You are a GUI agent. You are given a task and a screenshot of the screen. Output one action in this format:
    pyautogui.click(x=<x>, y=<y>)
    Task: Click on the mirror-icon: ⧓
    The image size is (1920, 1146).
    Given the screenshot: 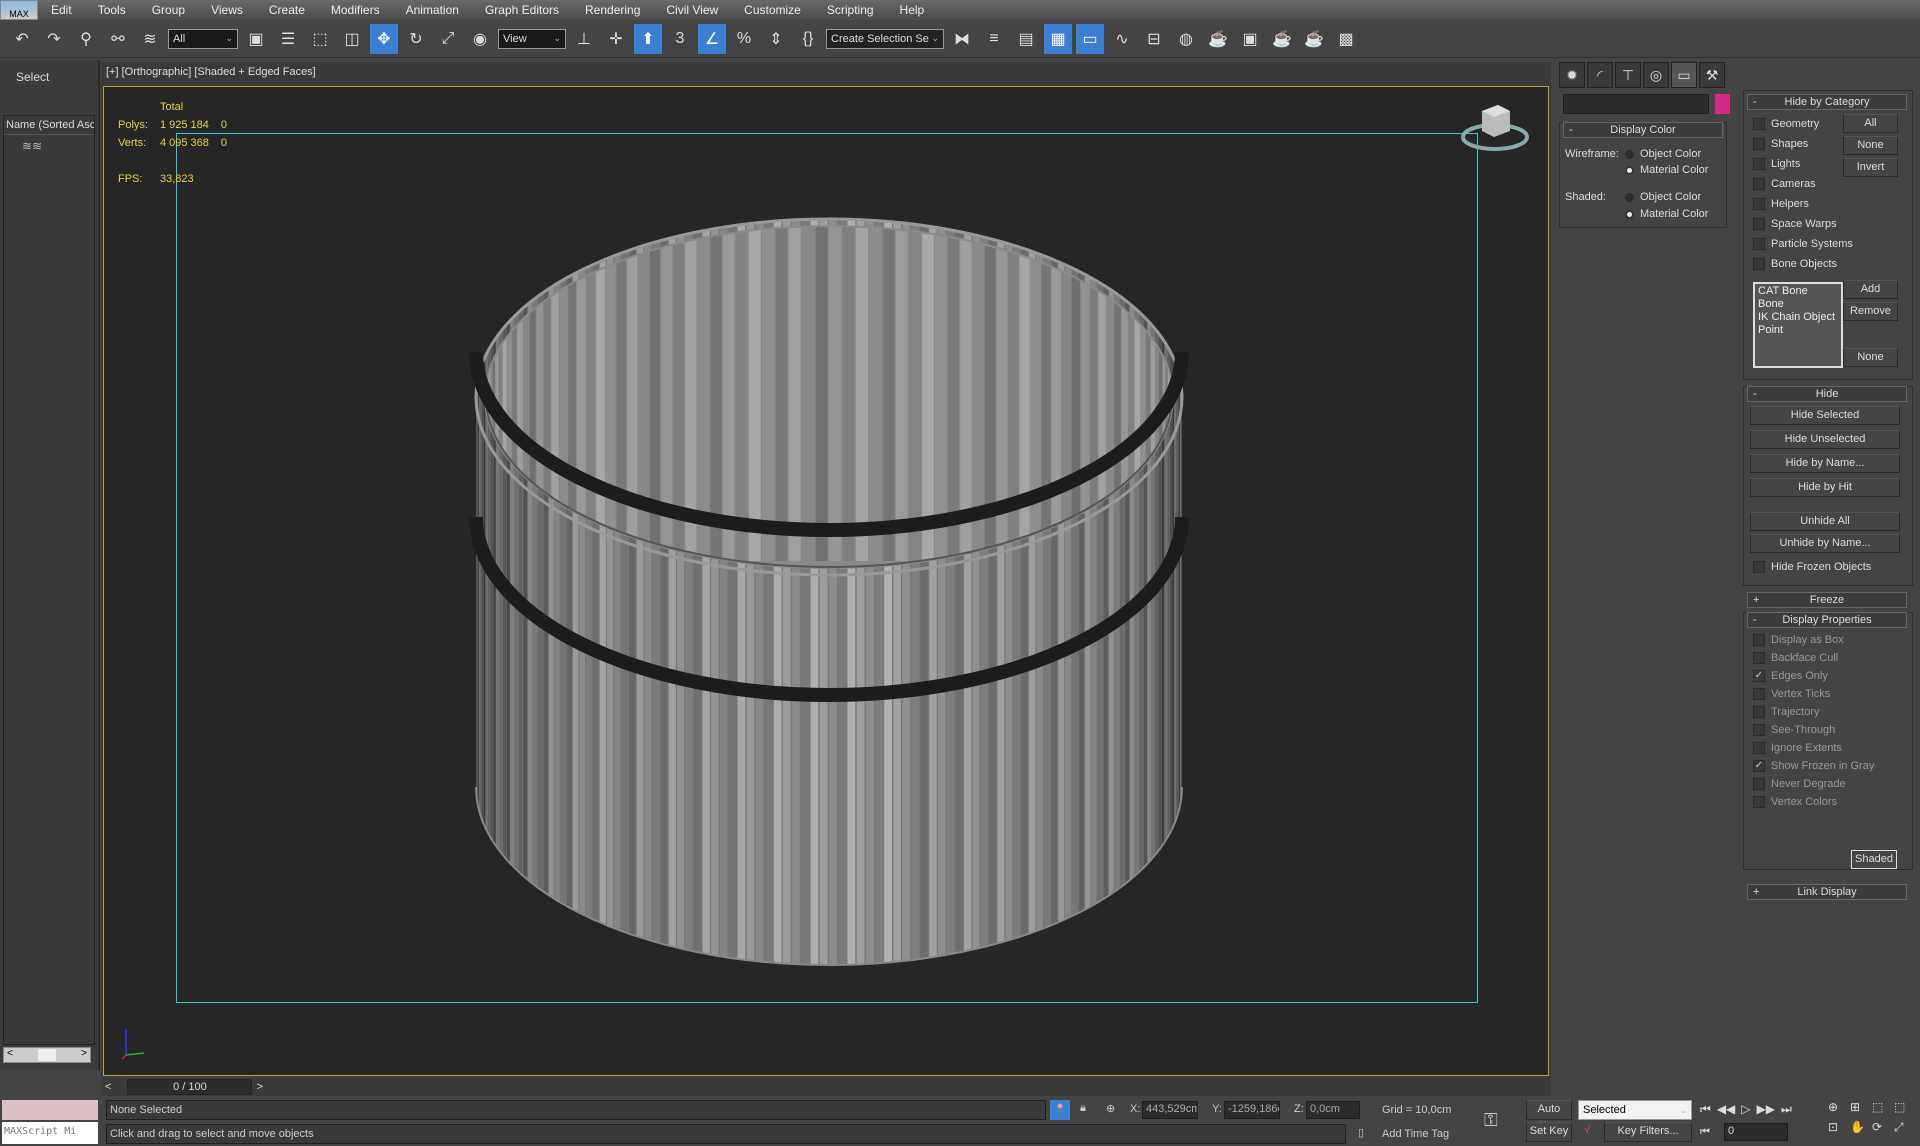 What is the action you would take?
    pyautogui.click(x=962, y=39)
    